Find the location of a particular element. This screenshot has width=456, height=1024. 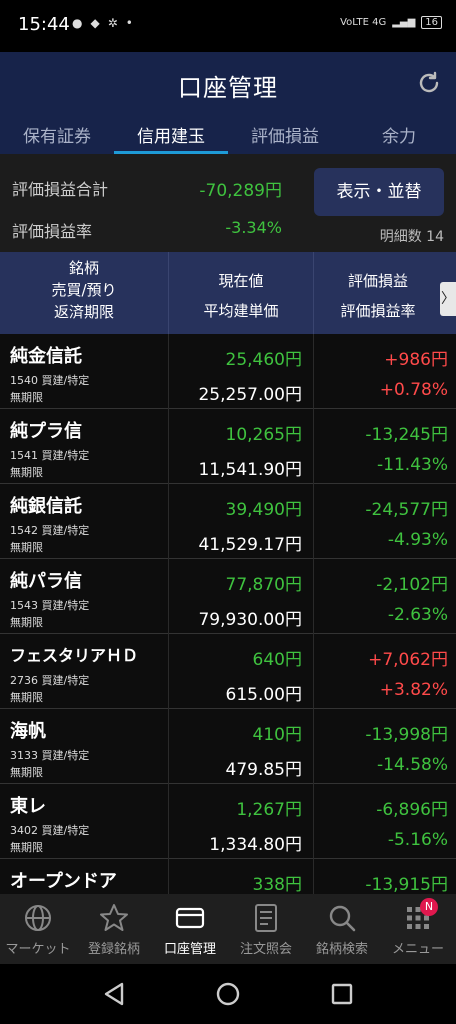

system-navigation-bar is located at coordinates (228, 994).